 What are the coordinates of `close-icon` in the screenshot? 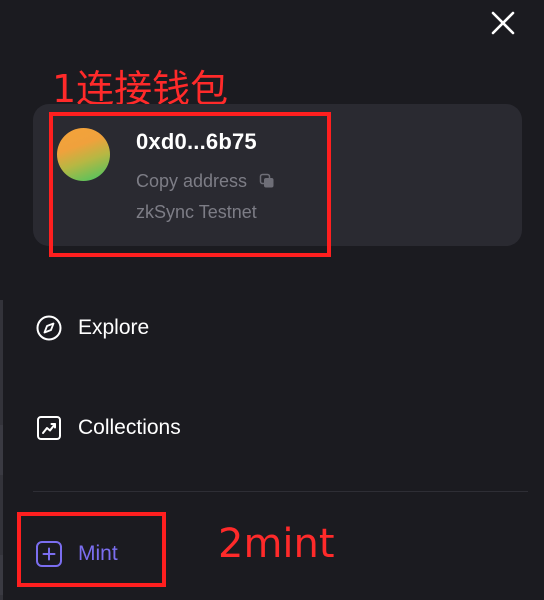 It's located at (503, 23).